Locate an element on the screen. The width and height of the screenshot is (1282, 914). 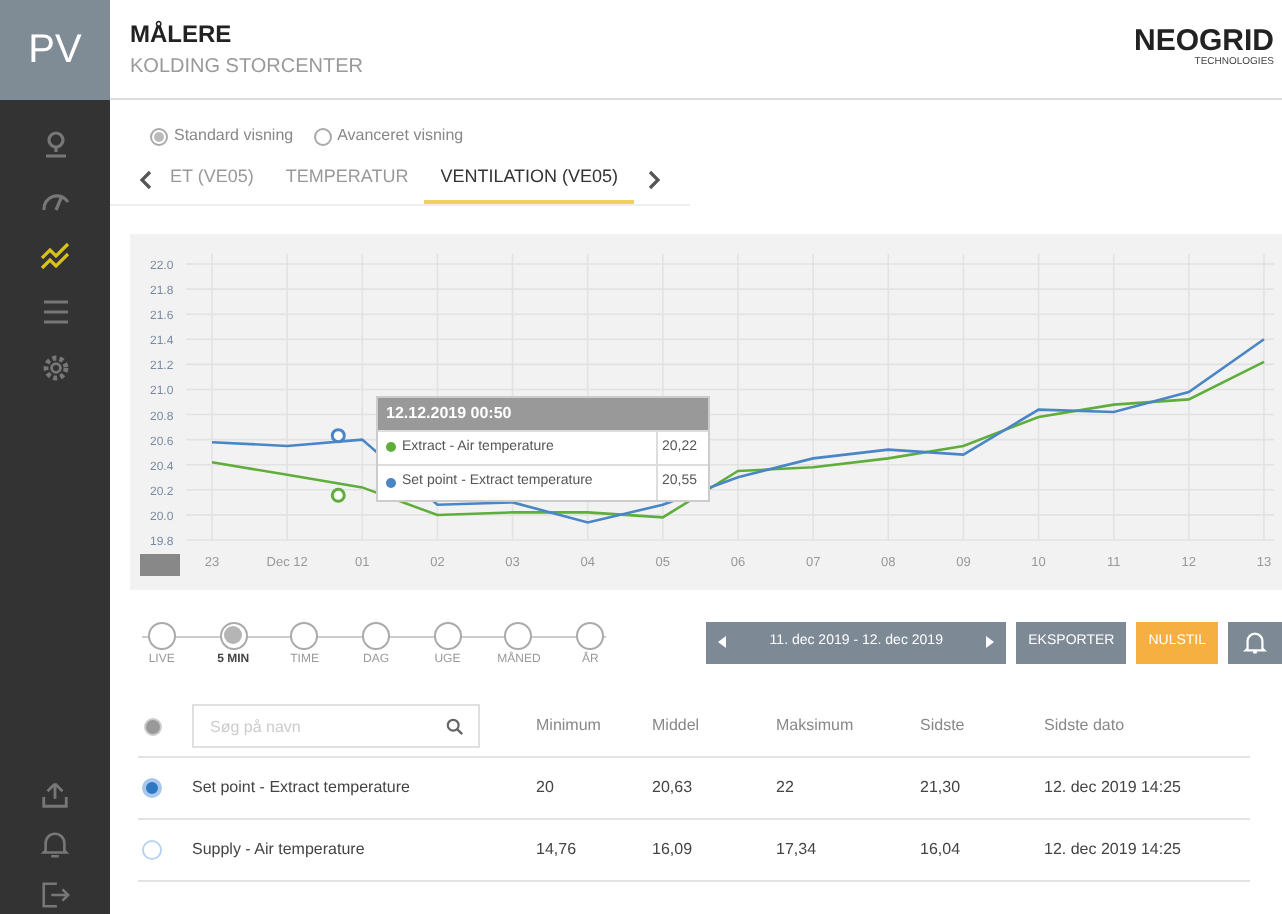
brand-tile: PV is located at coordinates (55, 50).